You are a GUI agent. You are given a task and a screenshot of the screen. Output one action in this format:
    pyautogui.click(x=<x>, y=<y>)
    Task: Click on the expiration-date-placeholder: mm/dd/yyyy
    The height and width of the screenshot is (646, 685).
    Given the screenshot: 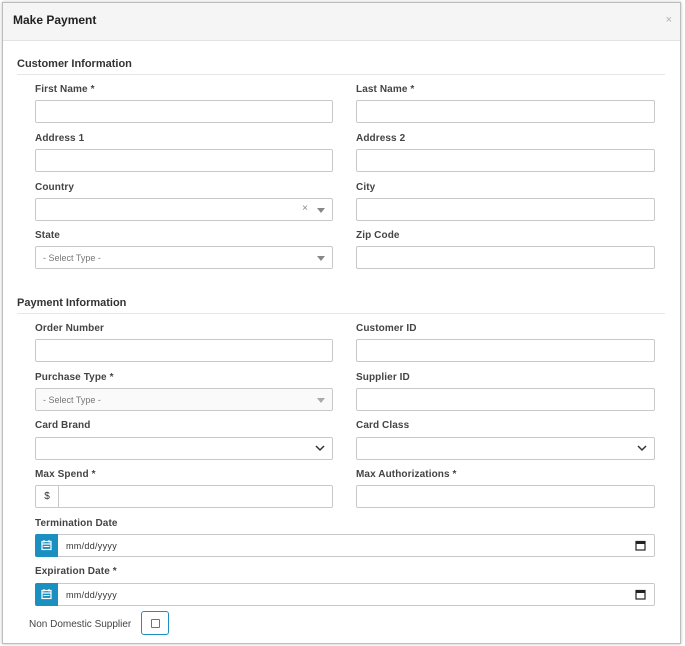 What is the action you would take?
    pyautogui.click(x=92, y=595)
    